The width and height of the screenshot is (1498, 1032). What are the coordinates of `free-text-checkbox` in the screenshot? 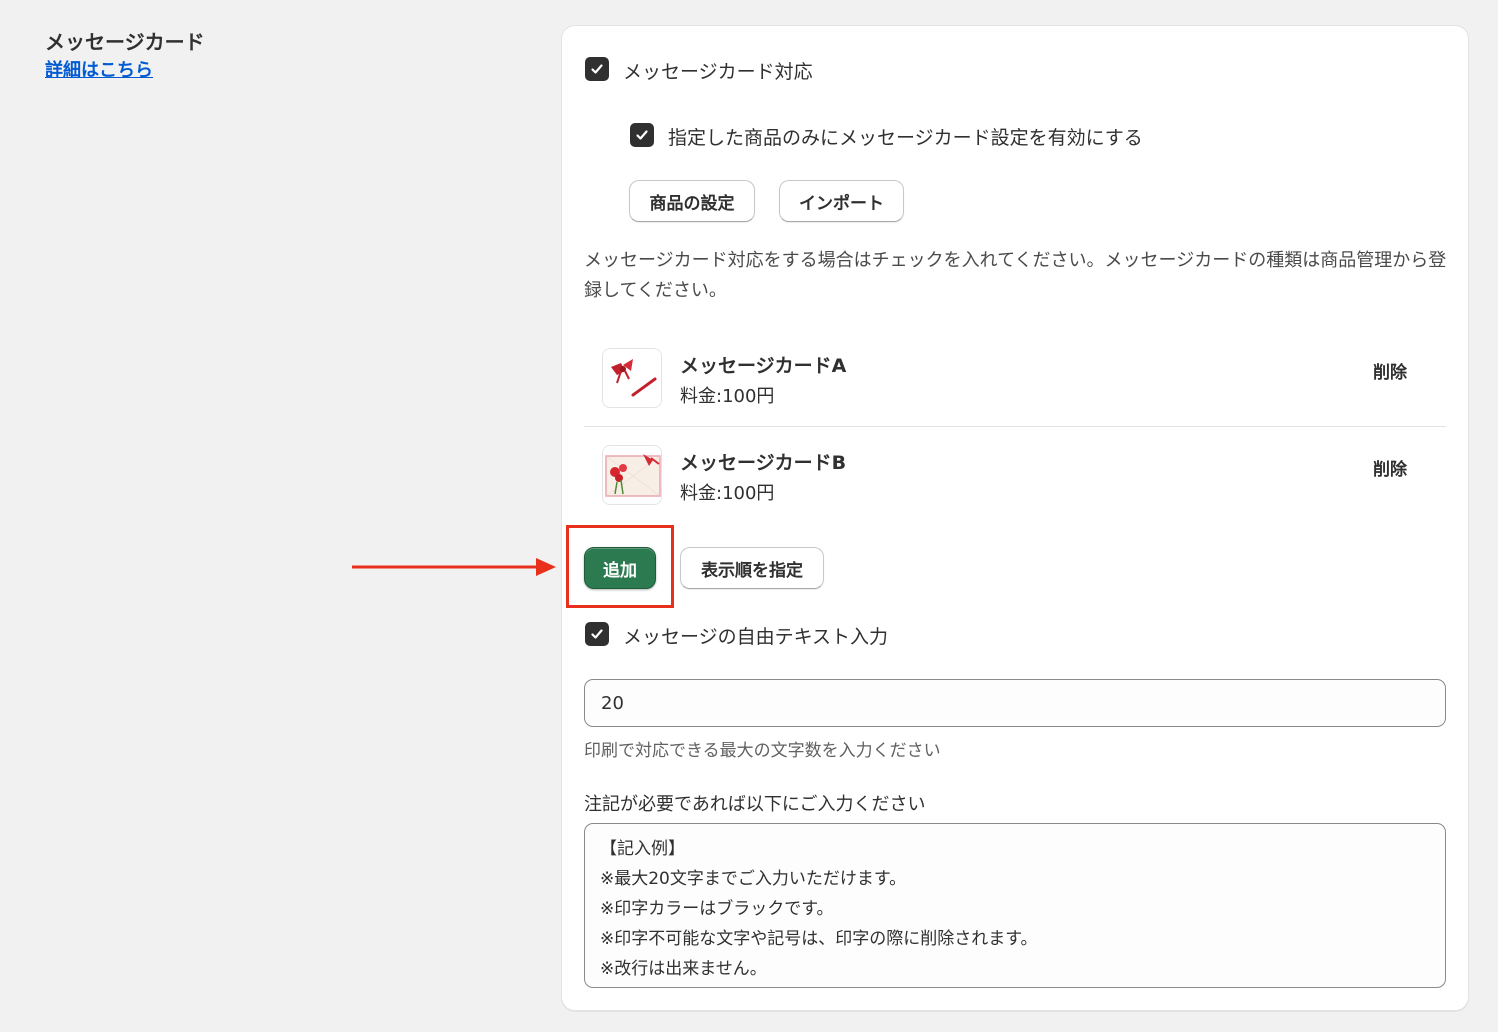 It's located at (597, 634).